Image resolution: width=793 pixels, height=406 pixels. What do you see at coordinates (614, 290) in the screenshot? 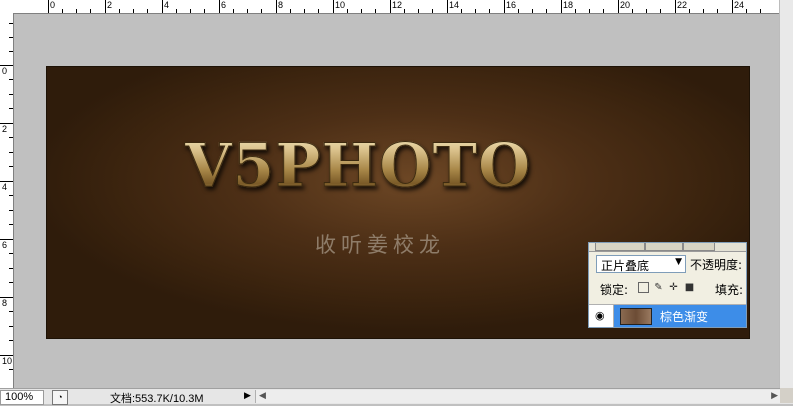
I see `lock-label: 锁定:` at bounding box center [614, 290].